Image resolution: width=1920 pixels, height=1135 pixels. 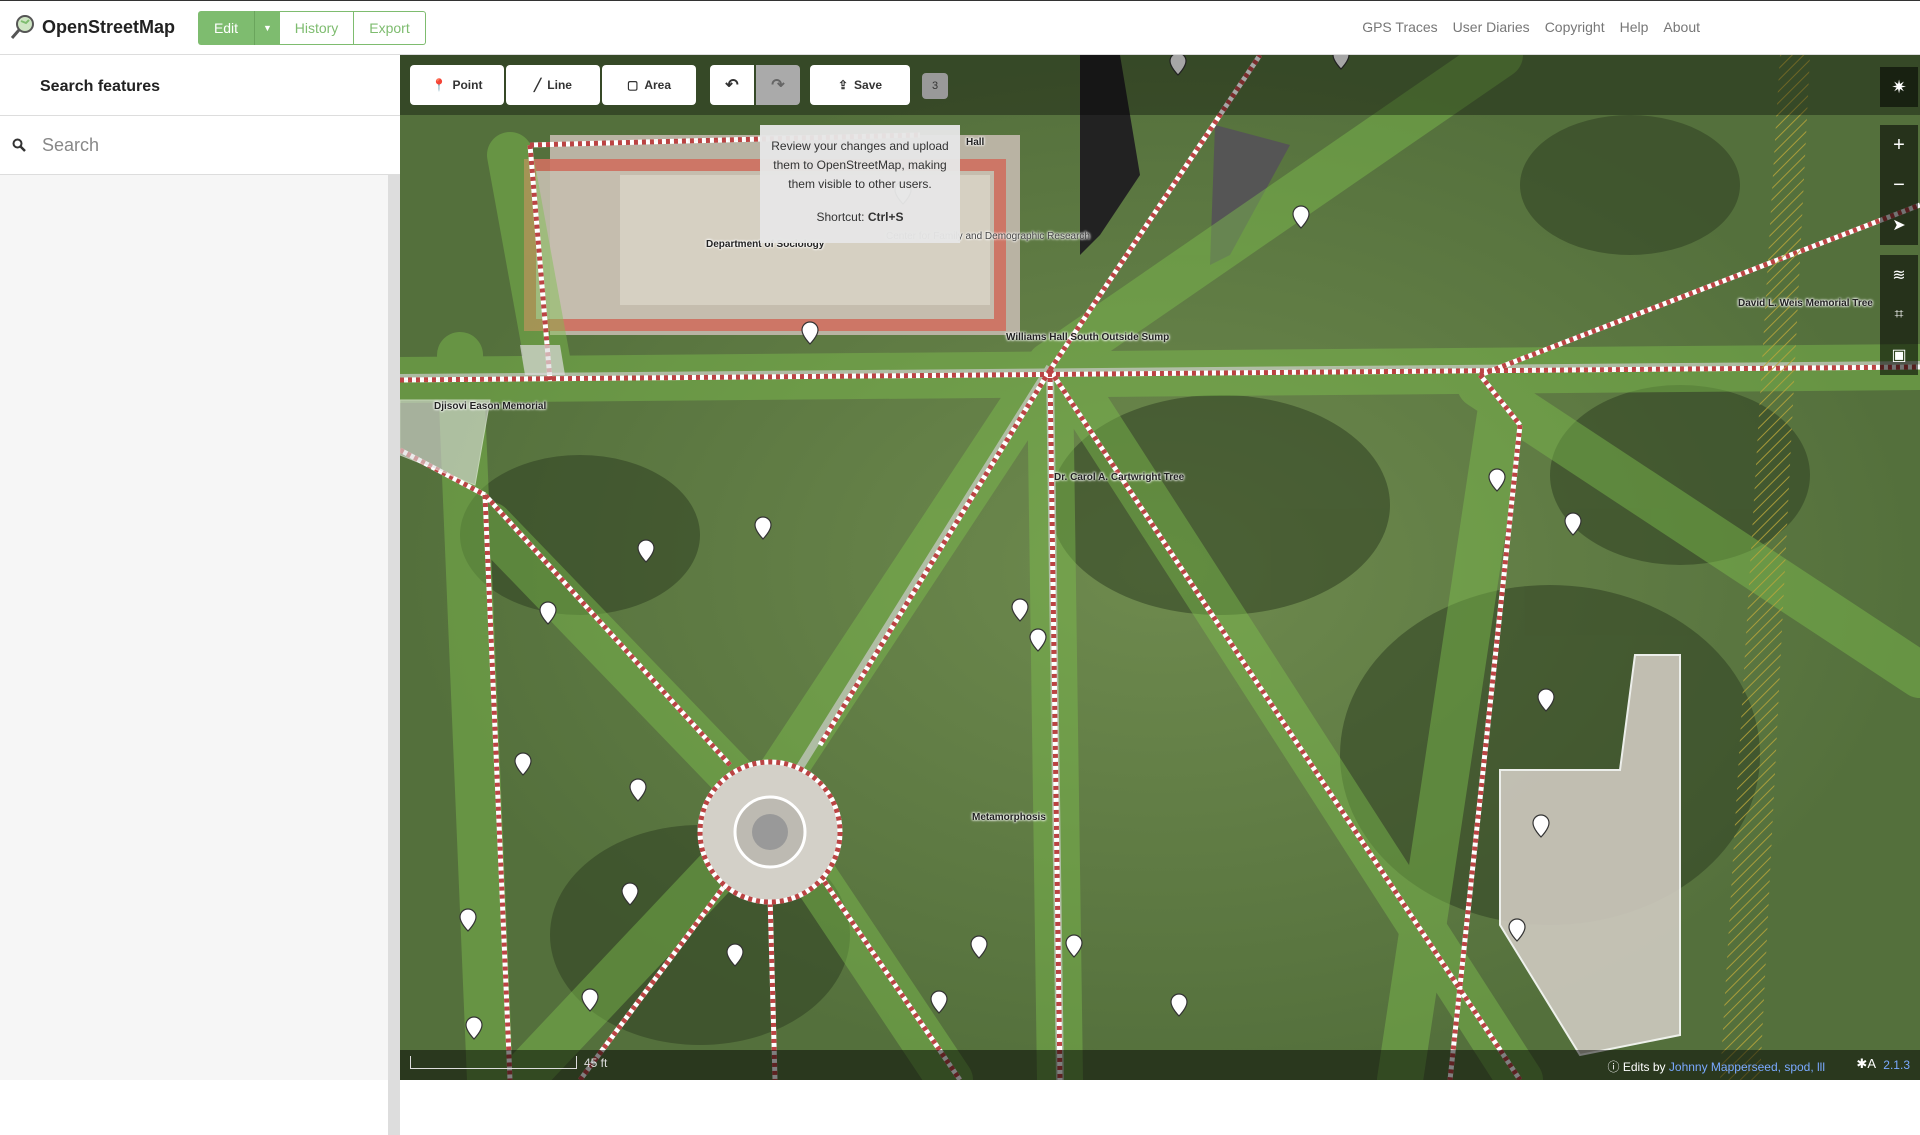 I want to click on nav-link-help: Help, so click(x=1634, y=27).